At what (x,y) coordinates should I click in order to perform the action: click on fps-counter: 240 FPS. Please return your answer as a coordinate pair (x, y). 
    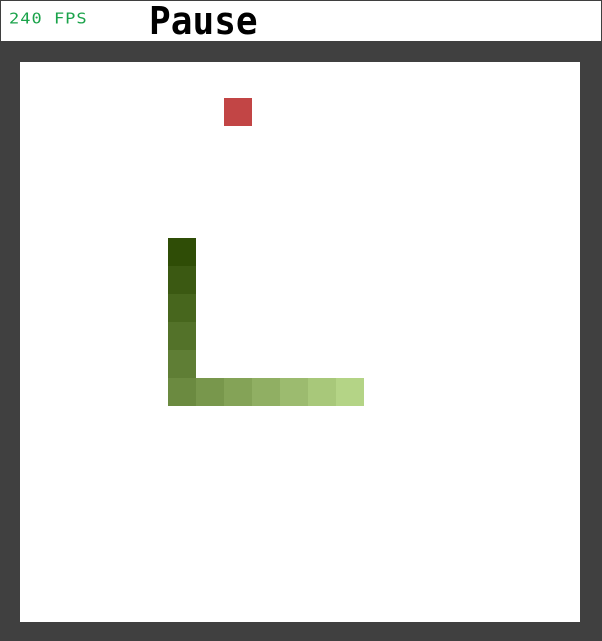
    Looking at the image, I should click on (48, 19).